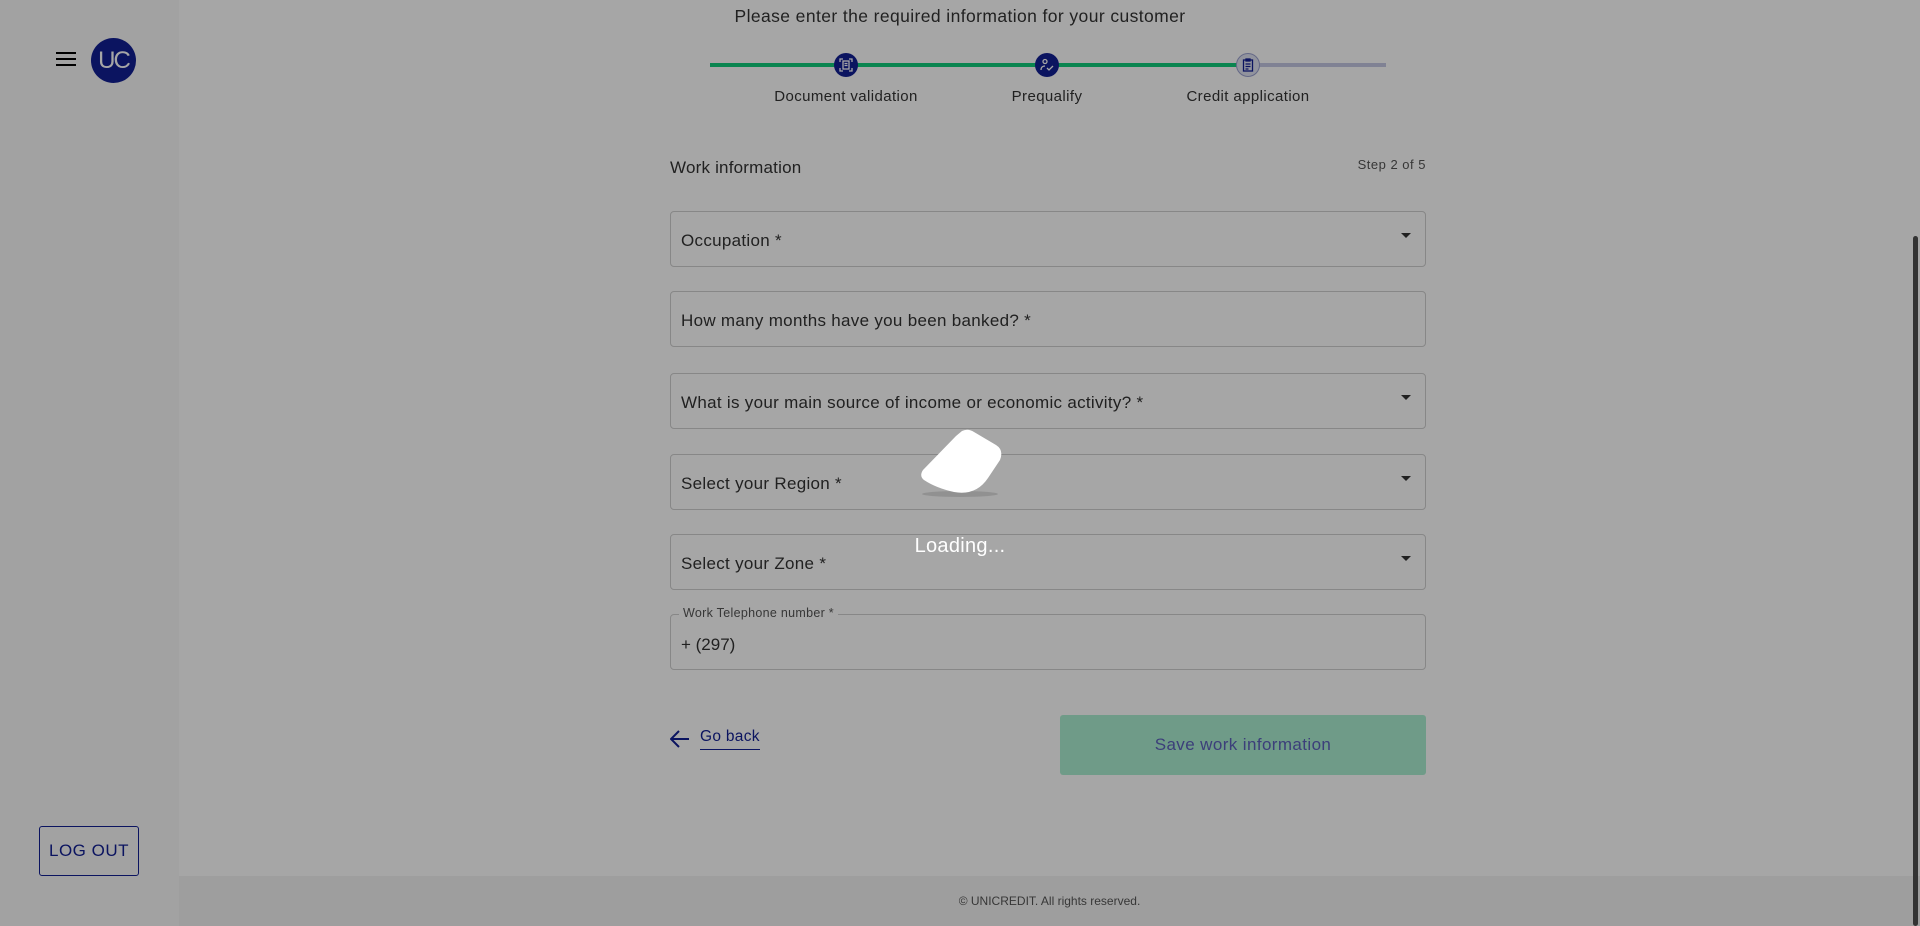 This screenshot has width=1920, height=926. What do you see at coordinates (961, 463) in the screenshot?
I see `loading-spinner-icon` at bounding box center [961, 463].